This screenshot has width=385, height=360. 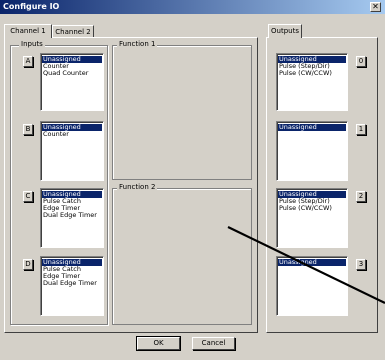 I want to click on tab-channel-2: Channel 2, so click(x=73, y=31).